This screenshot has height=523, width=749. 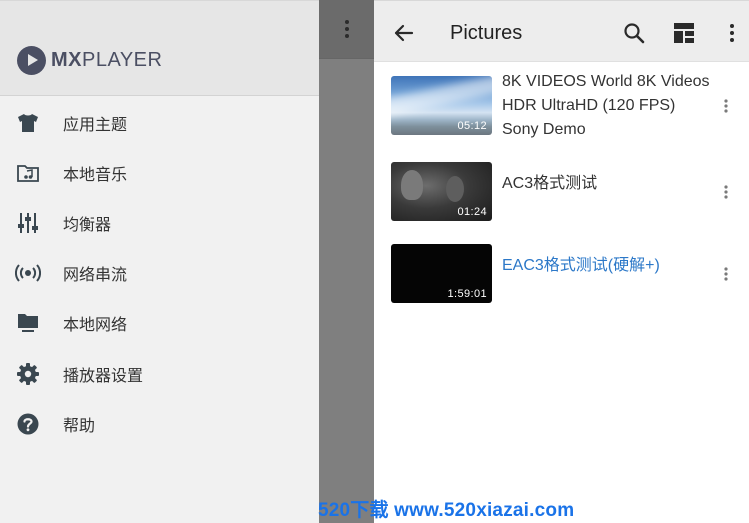 What do you see at coordinates (87, 225) in the screenshot?
I see `drawer-item-label: 均衡器` at bounding box center [87, 225].